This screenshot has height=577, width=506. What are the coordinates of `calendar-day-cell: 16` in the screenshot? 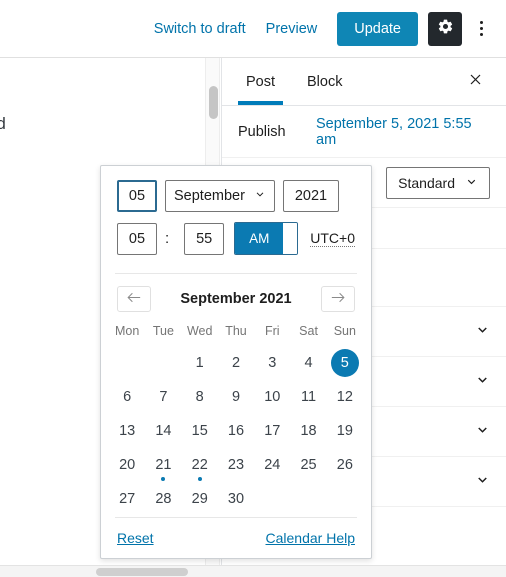 It's located at (236, 431).